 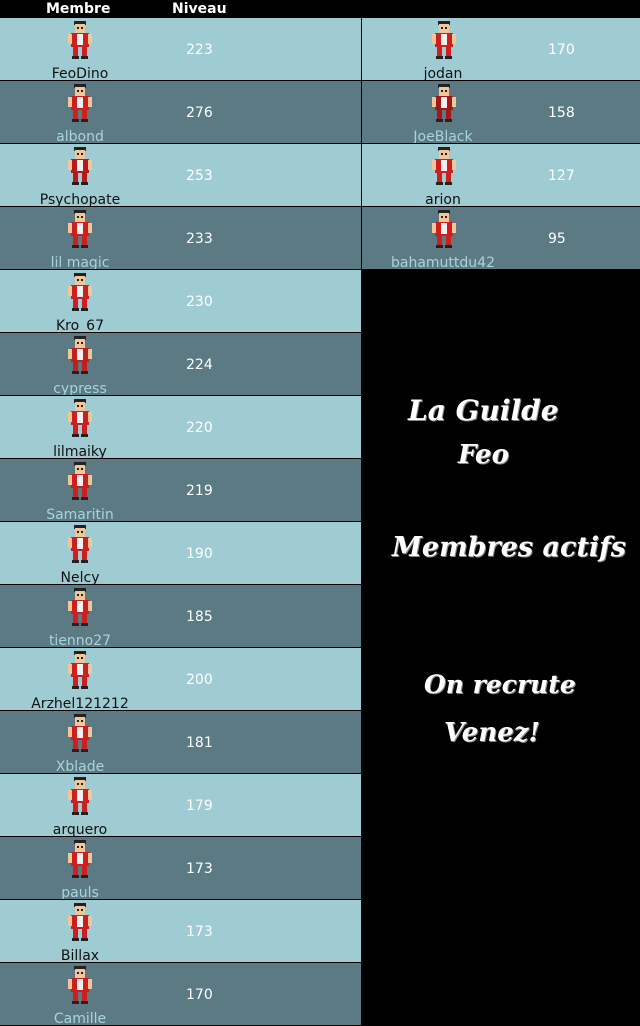 I want to click on banner-recruit: On recrute, so click(x=500, y=684).